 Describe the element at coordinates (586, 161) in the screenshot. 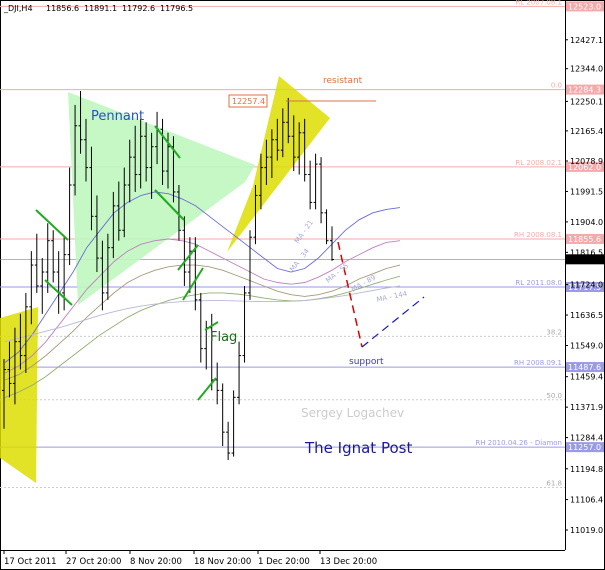

I see `price-tick-label: 12078.9` at that location.